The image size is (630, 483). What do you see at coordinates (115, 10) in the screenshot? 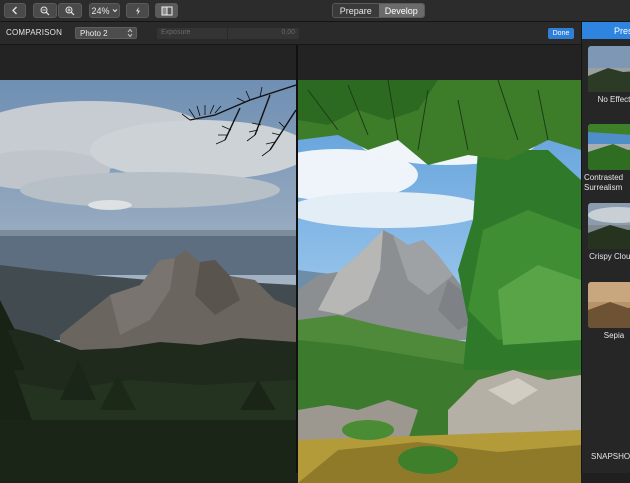
I see `chevron-down-icon` at bounding box center [115, 10].